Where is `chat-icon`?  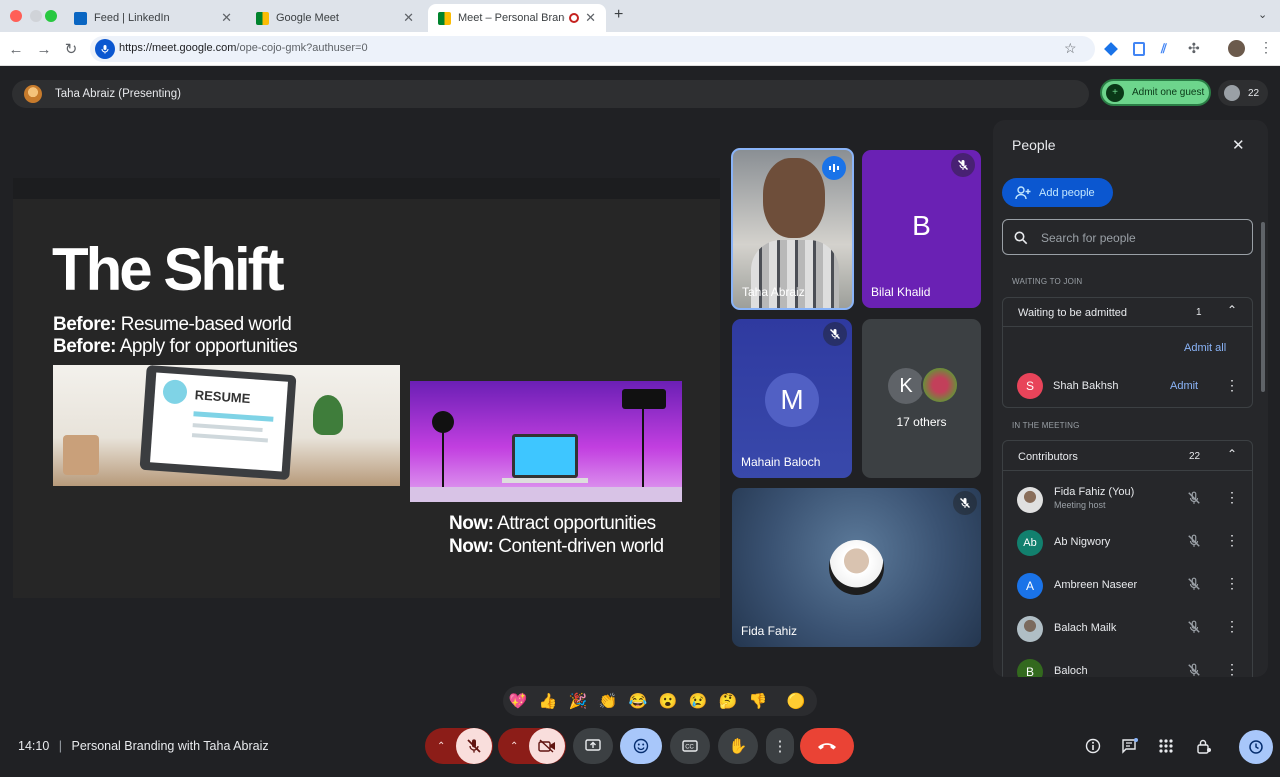
chat-icon is located at coordinates (1130, 746).